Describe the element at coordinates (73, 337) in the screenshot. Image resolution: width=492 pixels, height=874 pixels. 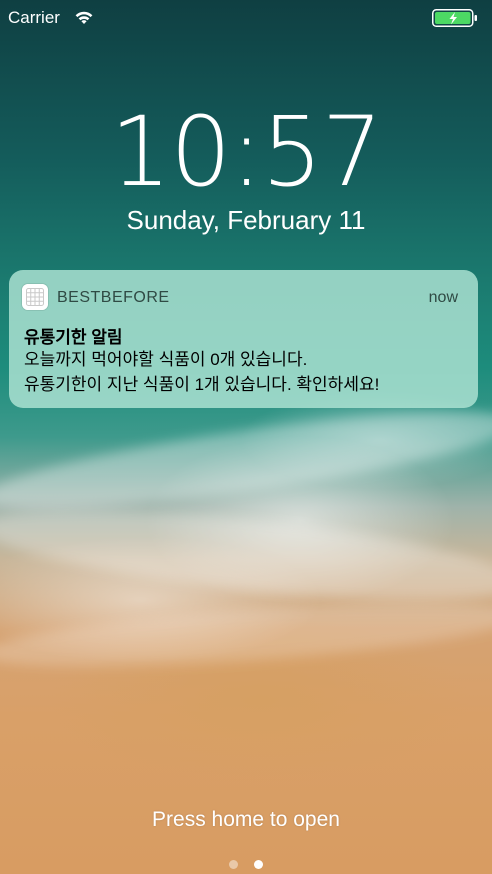
I see `notification-title: 유통기한 알림` at that location.